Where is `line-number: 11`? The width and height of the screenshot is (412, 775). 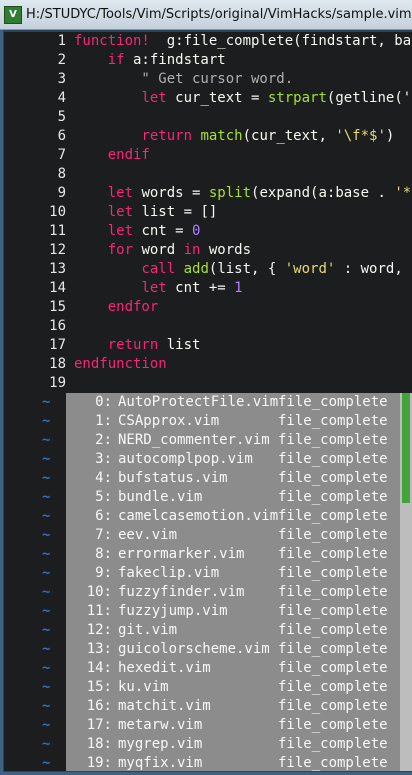
line-number: 11 is located at coordinates (57, 231).